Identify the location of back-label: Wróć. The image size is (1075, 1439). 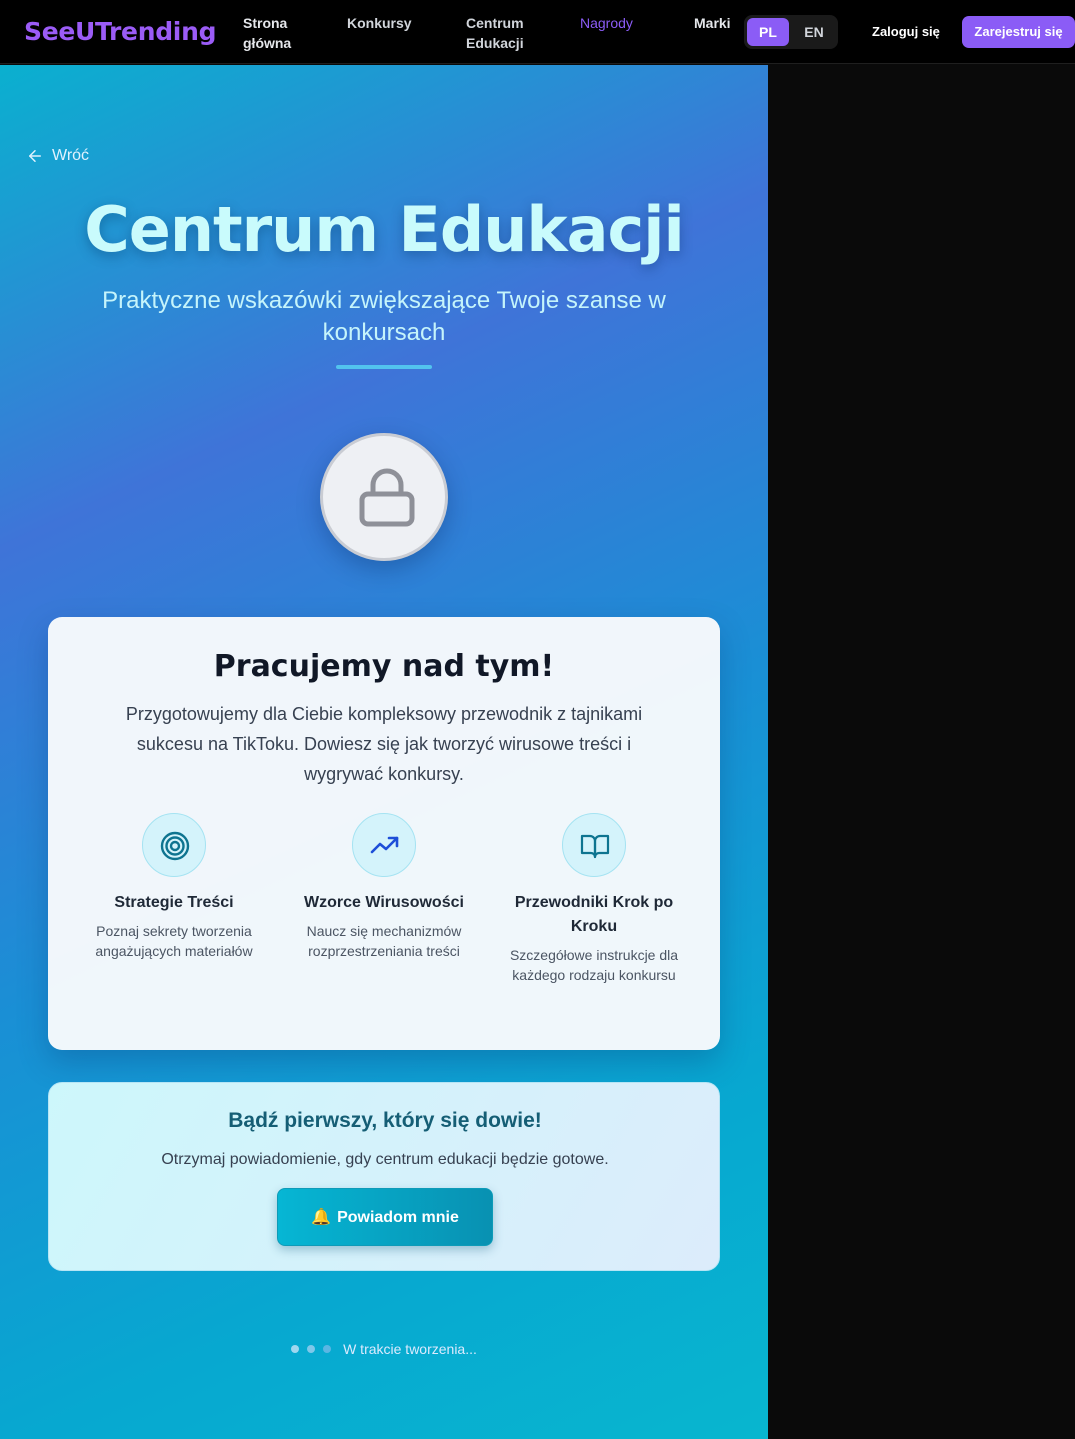
(71, 155).